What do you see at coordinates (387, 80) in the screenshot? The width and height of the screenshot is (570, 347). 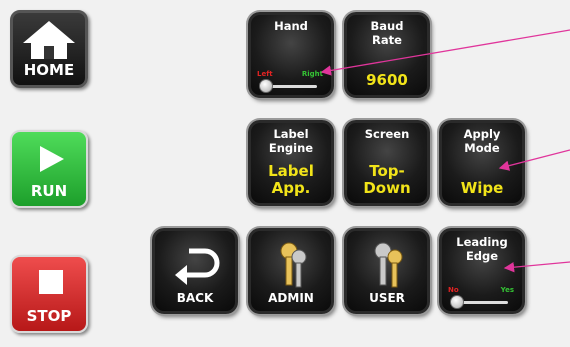 I see `baud-rate-value: 9600` at bounding box center [387, 80].